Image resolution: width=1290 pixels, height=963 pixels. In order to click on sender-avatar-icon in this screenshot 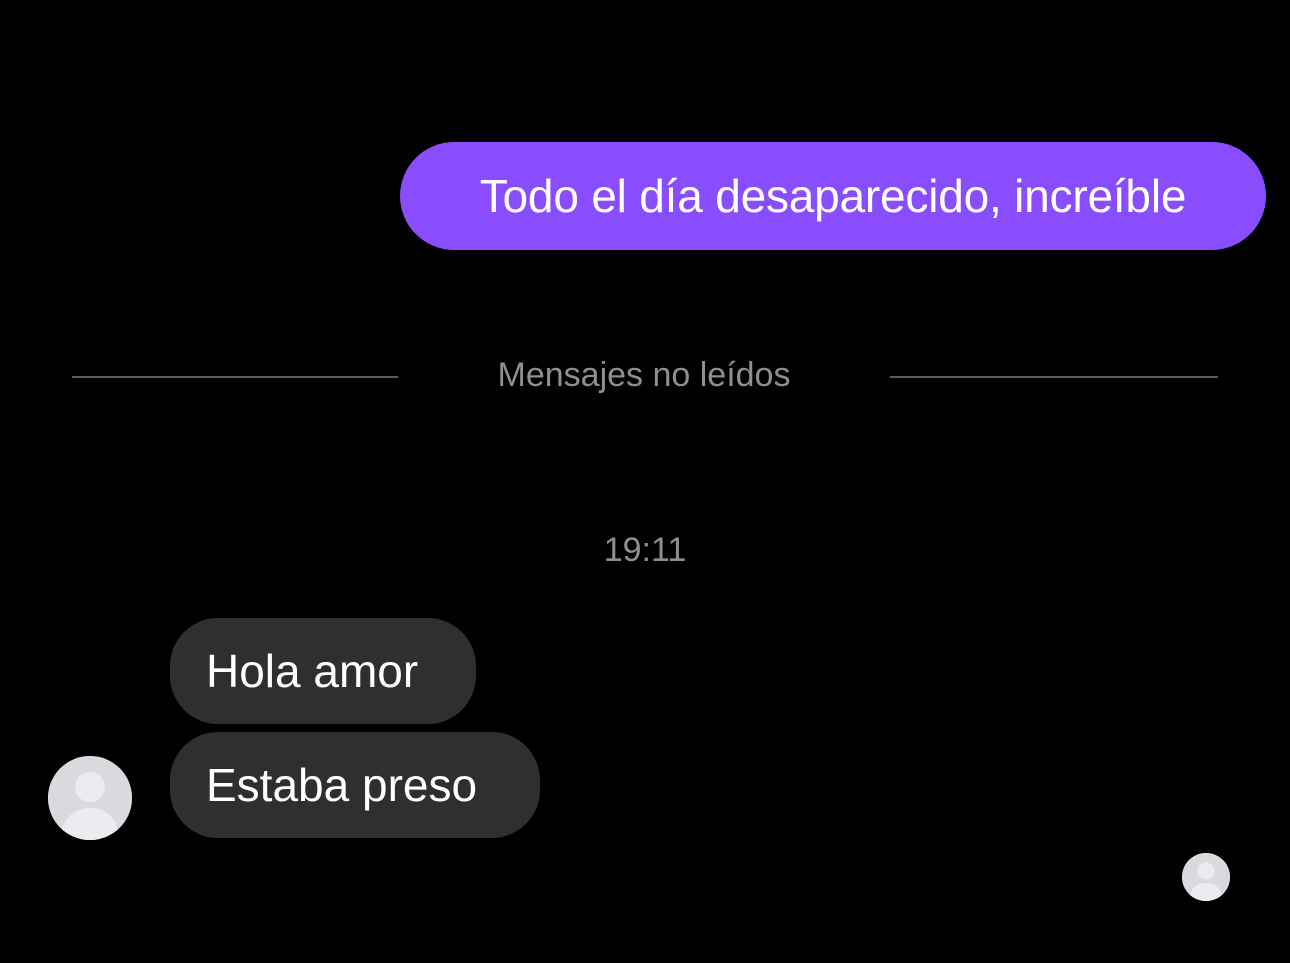, I will do `click(90, 798)`.